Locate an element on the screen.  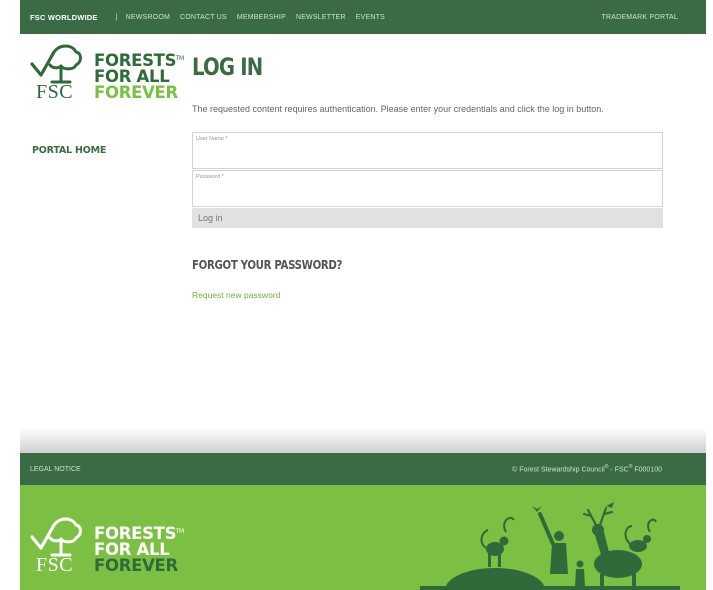
nav-events: EVENTS is located at coordinates (370, 17).